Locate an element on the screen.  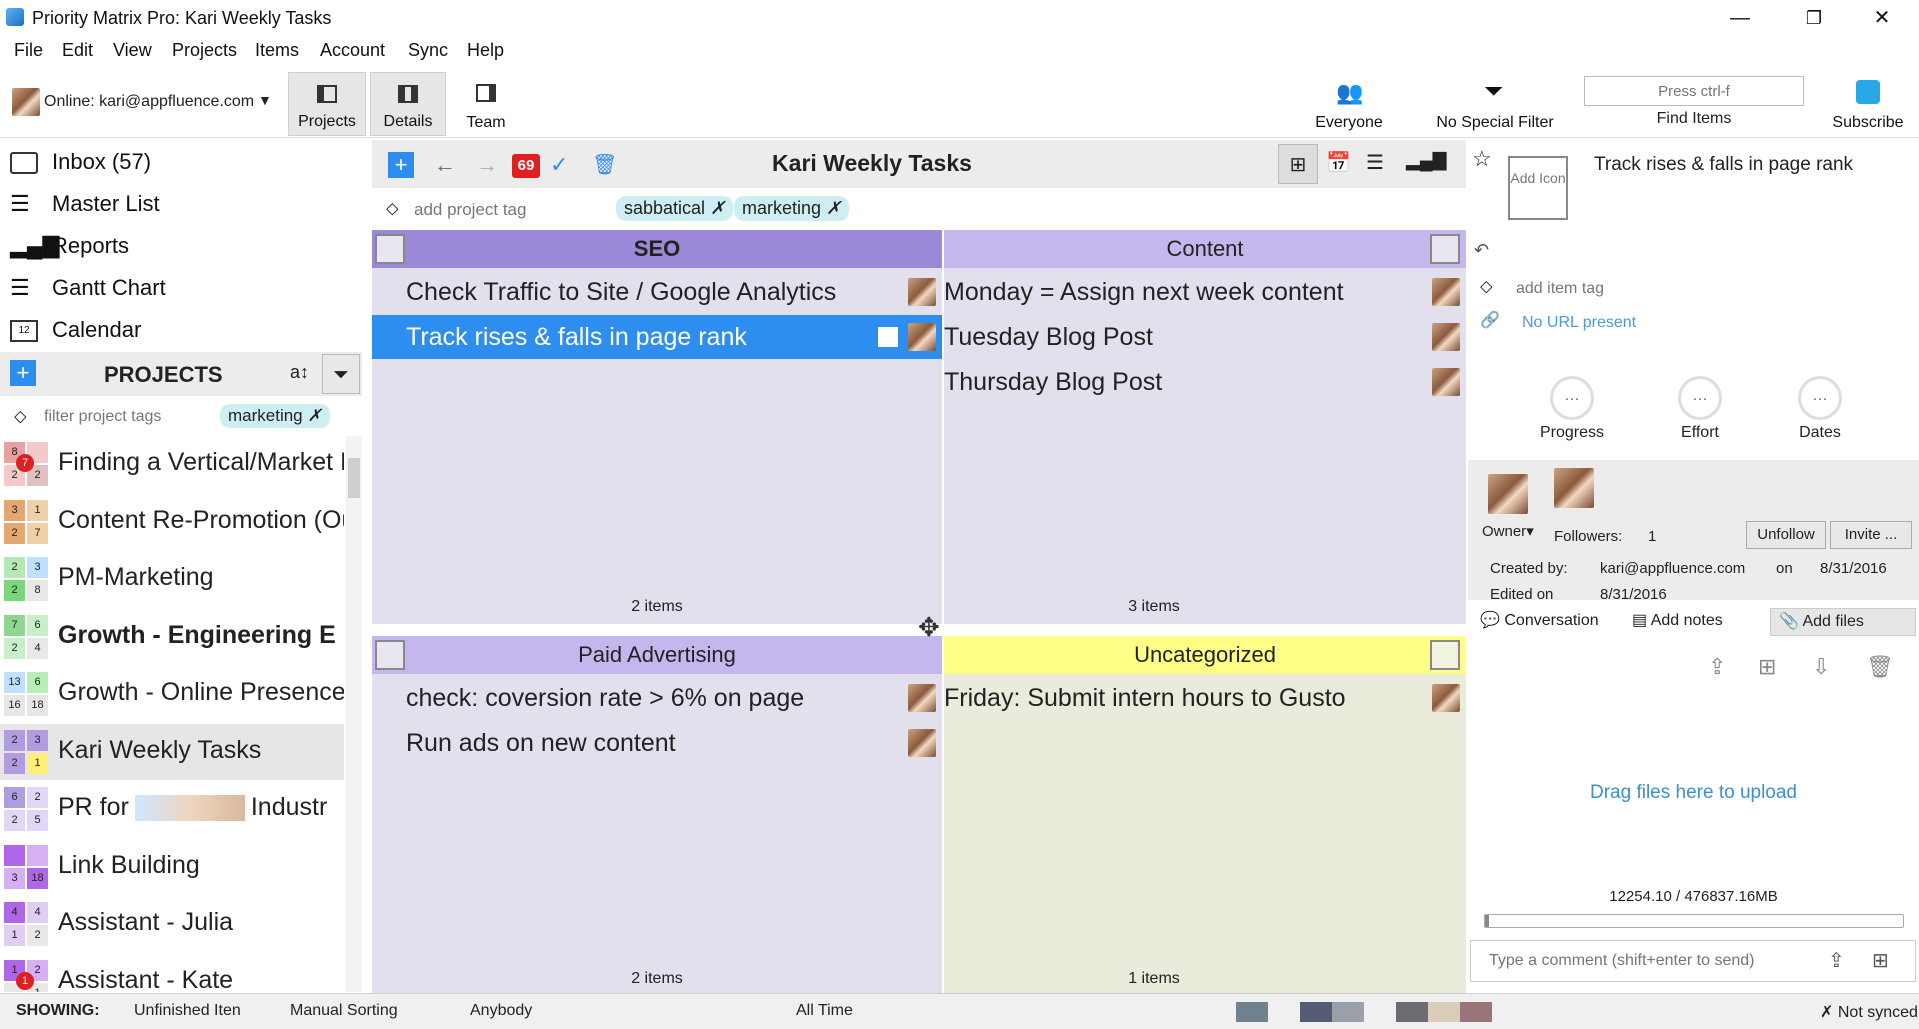
project-tag-chip: sabbatical ✗ is located at coordinates (675, 208).